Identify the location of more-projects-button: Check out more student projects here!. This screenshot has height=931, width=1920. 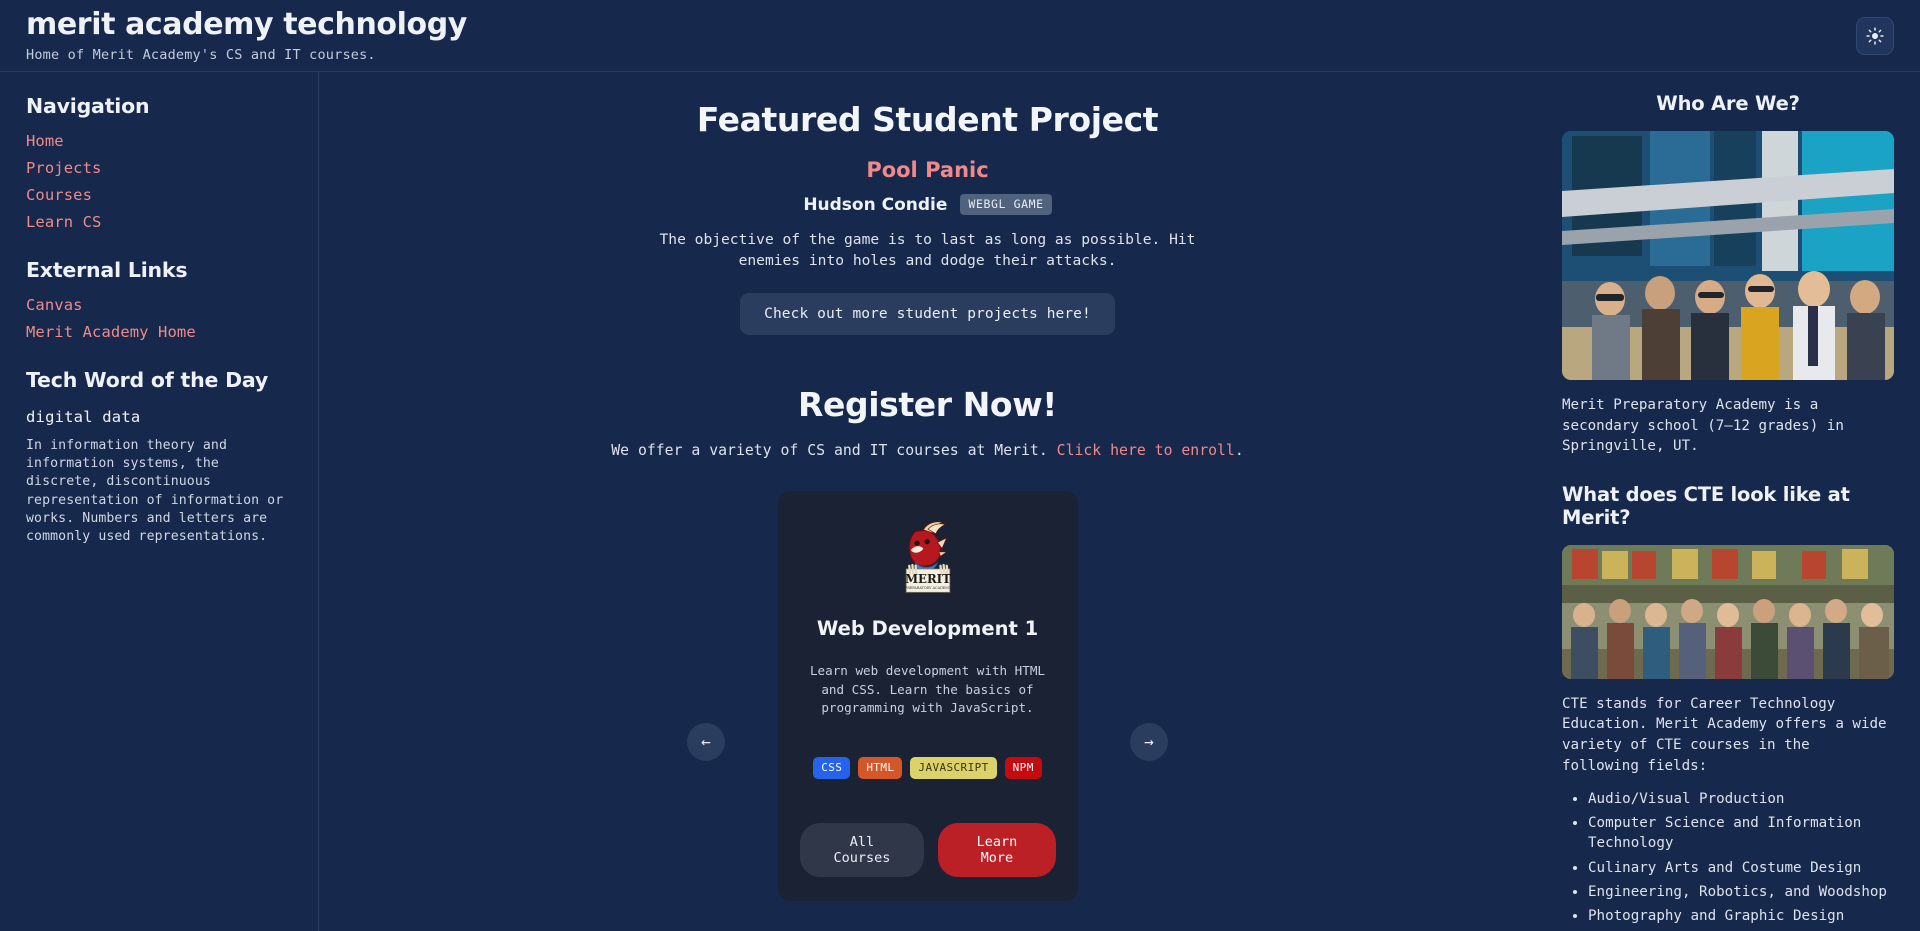
(927, 314).